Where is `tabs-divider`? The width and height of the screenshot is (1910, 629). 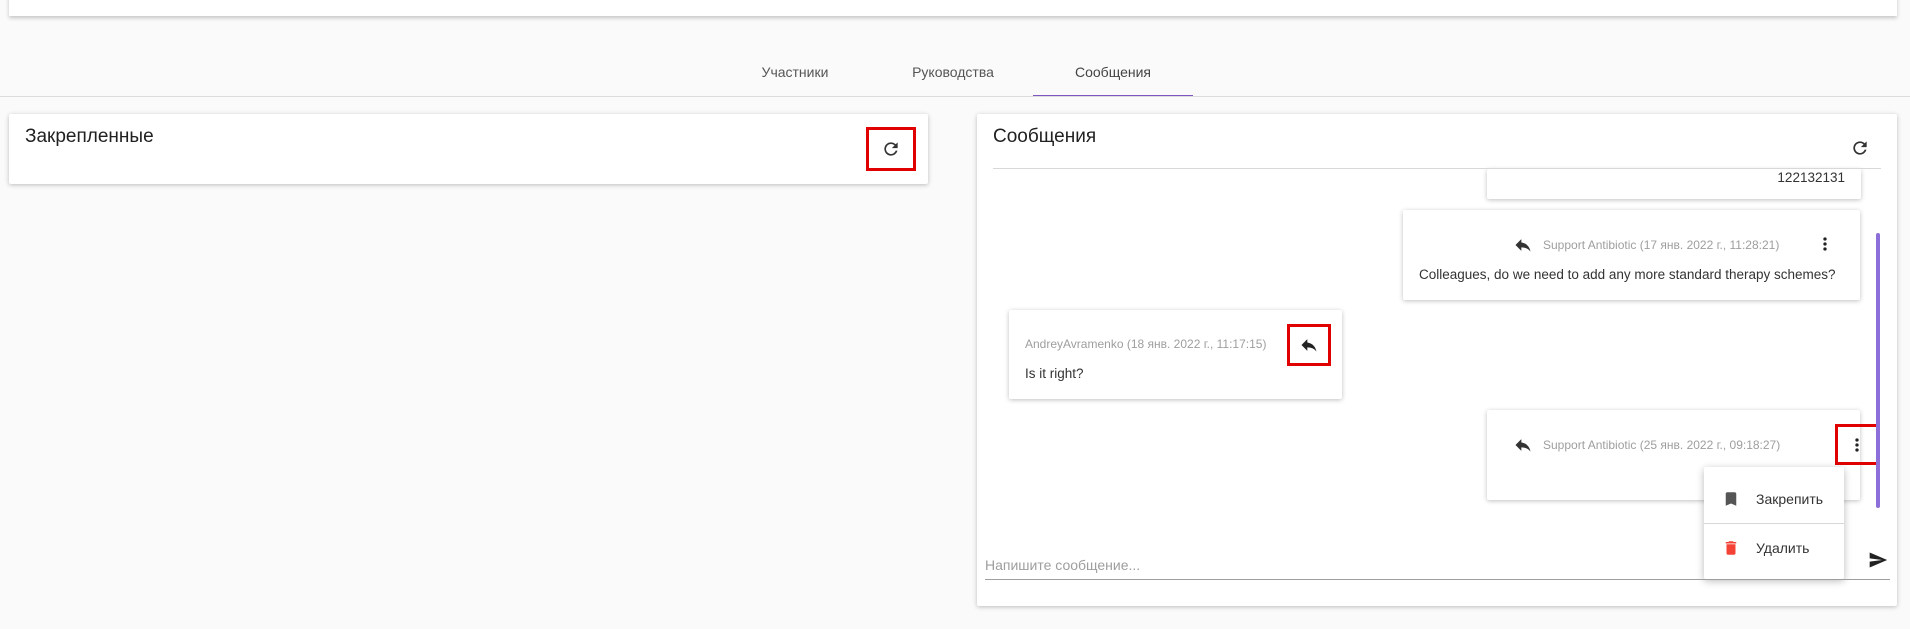 tabs-divider is located at coordinates (955, 96).